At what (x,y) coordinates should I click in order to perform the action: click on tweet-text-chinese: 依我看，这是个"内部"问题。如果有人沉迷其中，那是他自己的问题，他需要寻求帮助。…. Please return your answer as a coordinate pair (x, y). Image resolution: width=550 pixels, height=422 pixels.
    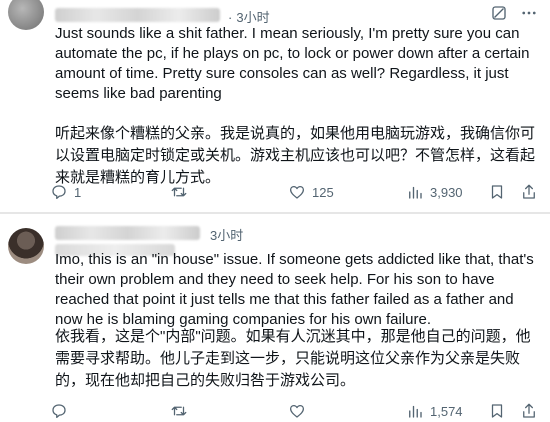
    Looking at the image, I should click on (293, 358).